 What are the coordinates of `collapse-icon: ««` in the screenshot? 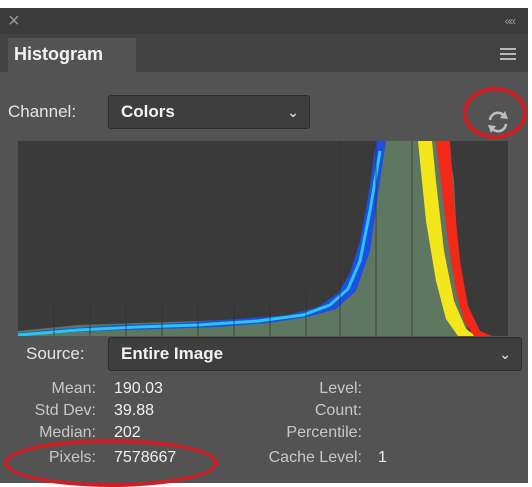 It's located at (510, 21).